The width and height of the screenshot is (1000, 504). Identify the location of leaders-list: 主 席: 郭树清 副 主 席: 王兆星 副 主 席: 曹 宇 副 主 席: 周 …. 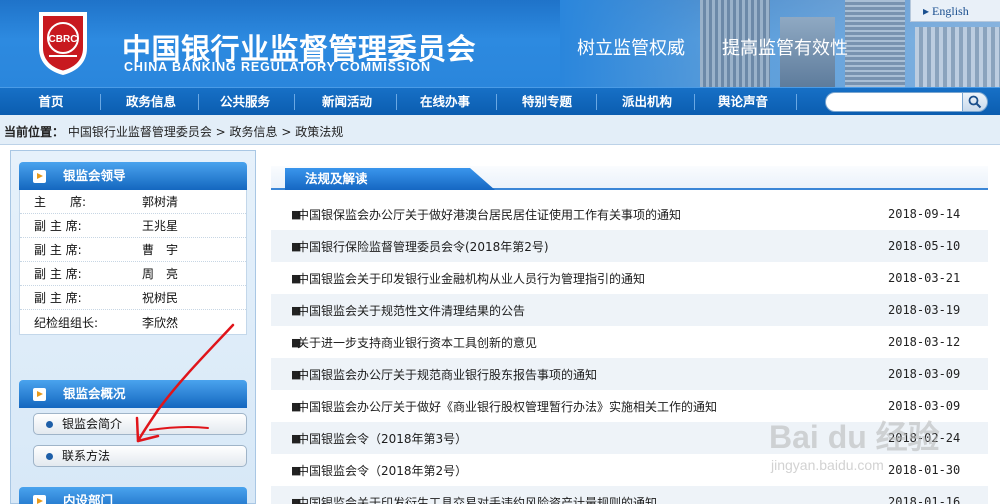
(133, 262).